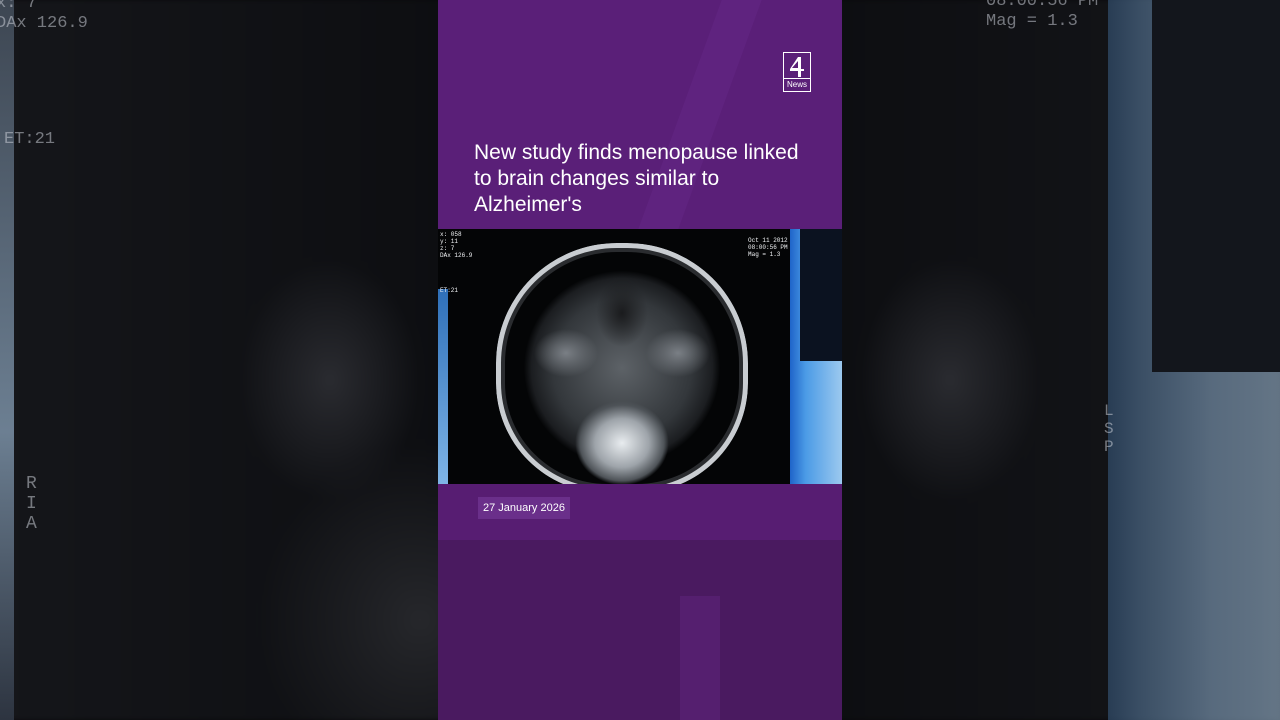 This screenshot has height=720, width=1280. I want to click on logo-text: News, so click(797, 84).